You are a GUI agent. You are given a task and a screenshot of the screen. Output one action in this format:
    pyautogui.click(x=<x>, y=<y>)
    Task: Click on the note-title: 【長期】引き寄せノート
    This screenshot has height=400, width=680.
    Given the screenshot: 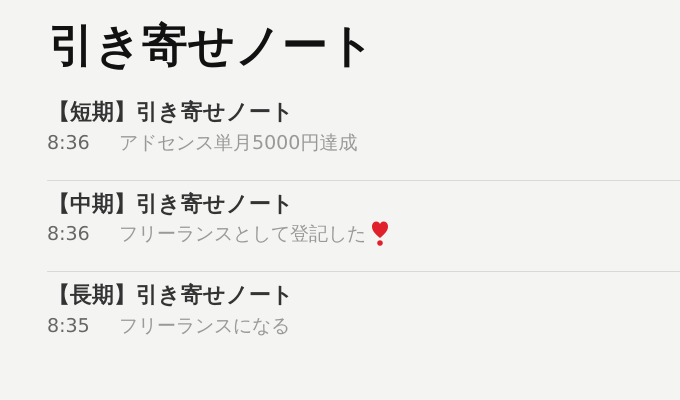 What is the action you would take?
    pyautogui.click(x=171, y=296)
    